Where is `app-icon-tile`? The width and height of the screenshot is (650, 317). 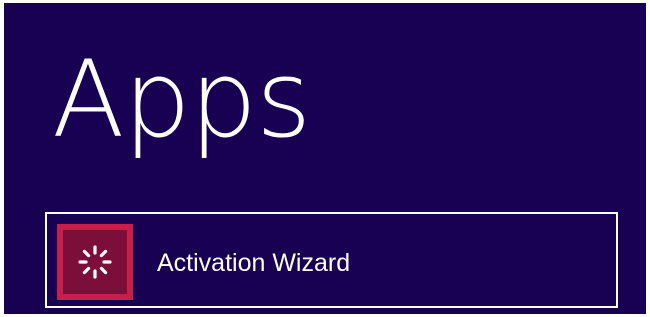
app-icon-tile is located at coordinates (95, 262).